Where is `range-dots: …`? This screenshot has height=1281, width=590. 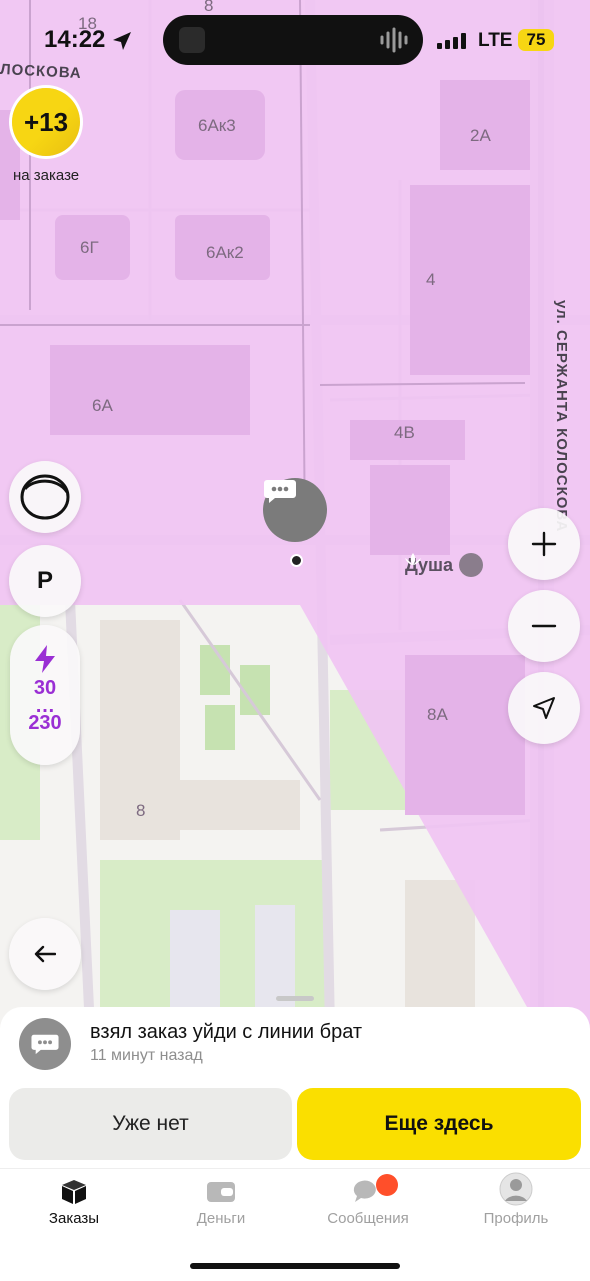
range-dots: … is located at coordinates (45, 706).